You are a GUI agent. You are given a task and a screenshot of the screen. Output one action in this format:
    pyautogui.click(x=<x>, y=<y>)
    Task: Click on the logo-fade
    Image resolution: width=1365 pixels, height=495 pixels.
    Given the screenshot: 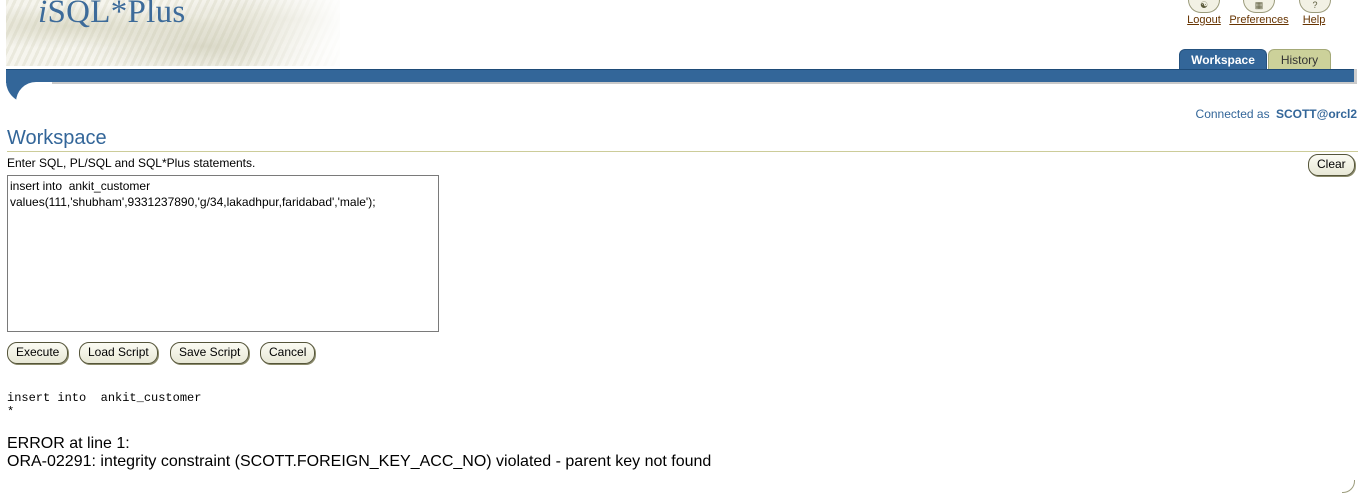 What is the action you would take?
    pyautogui.click(x=295, y=33)
    